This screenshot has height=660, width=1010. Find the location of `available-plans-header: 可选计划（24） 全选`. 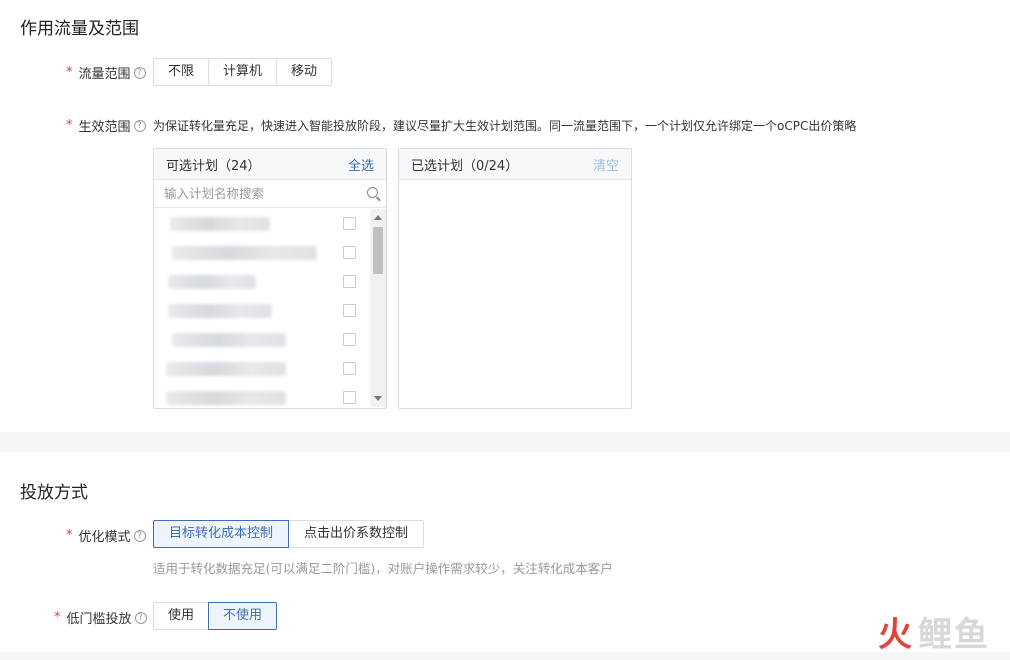

available-plans-header: 可选计划（24） 全选 is located at coordinates (270, 164).